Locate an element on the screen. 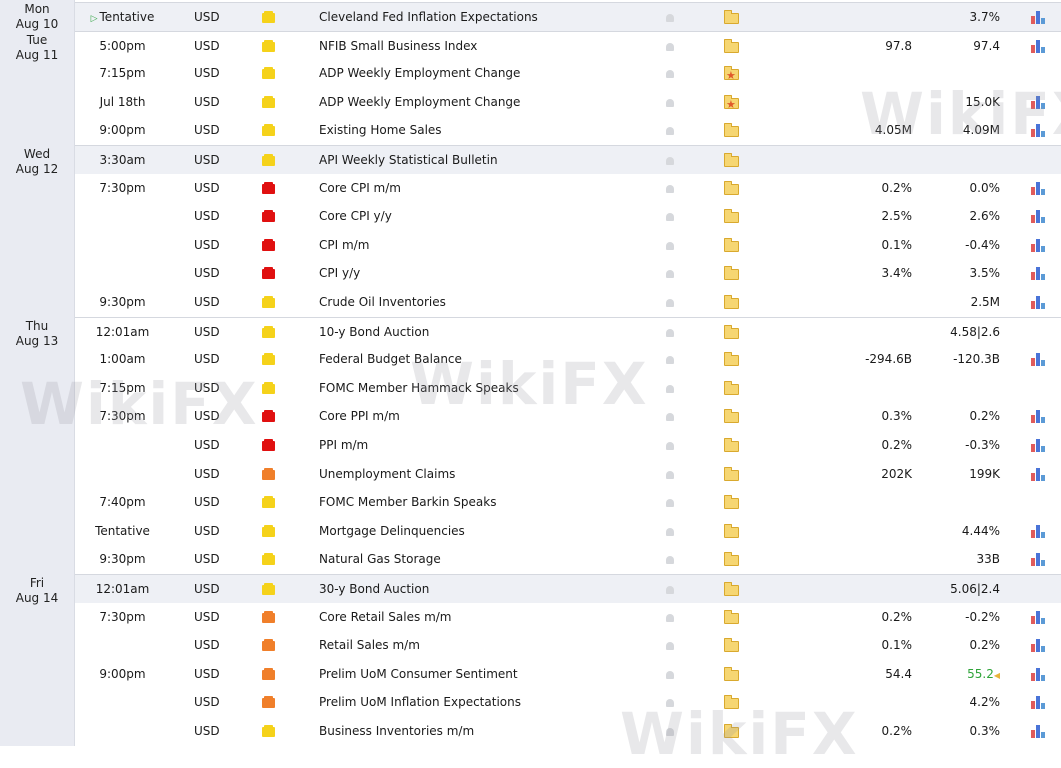 This screenshot has height=768, width=1061. event-name: 30-y Bond Auction is located at coordinates (489, 589).